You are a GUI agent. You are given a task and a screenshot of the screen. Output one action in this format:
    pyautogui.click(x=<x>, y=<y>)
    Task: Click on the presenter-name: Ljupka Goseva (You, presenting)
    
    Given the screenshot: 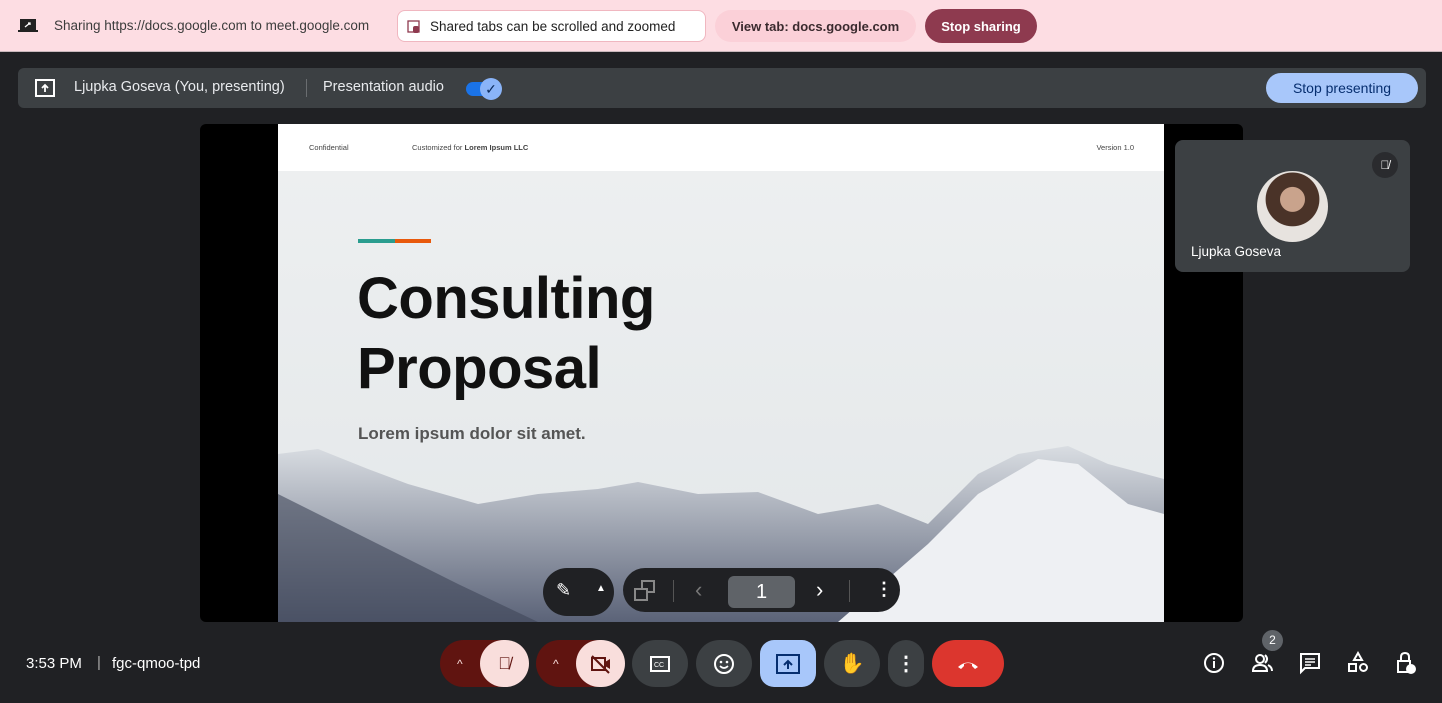 What is the action you would take?
    pyautogui.click(x=179, y=87)
    